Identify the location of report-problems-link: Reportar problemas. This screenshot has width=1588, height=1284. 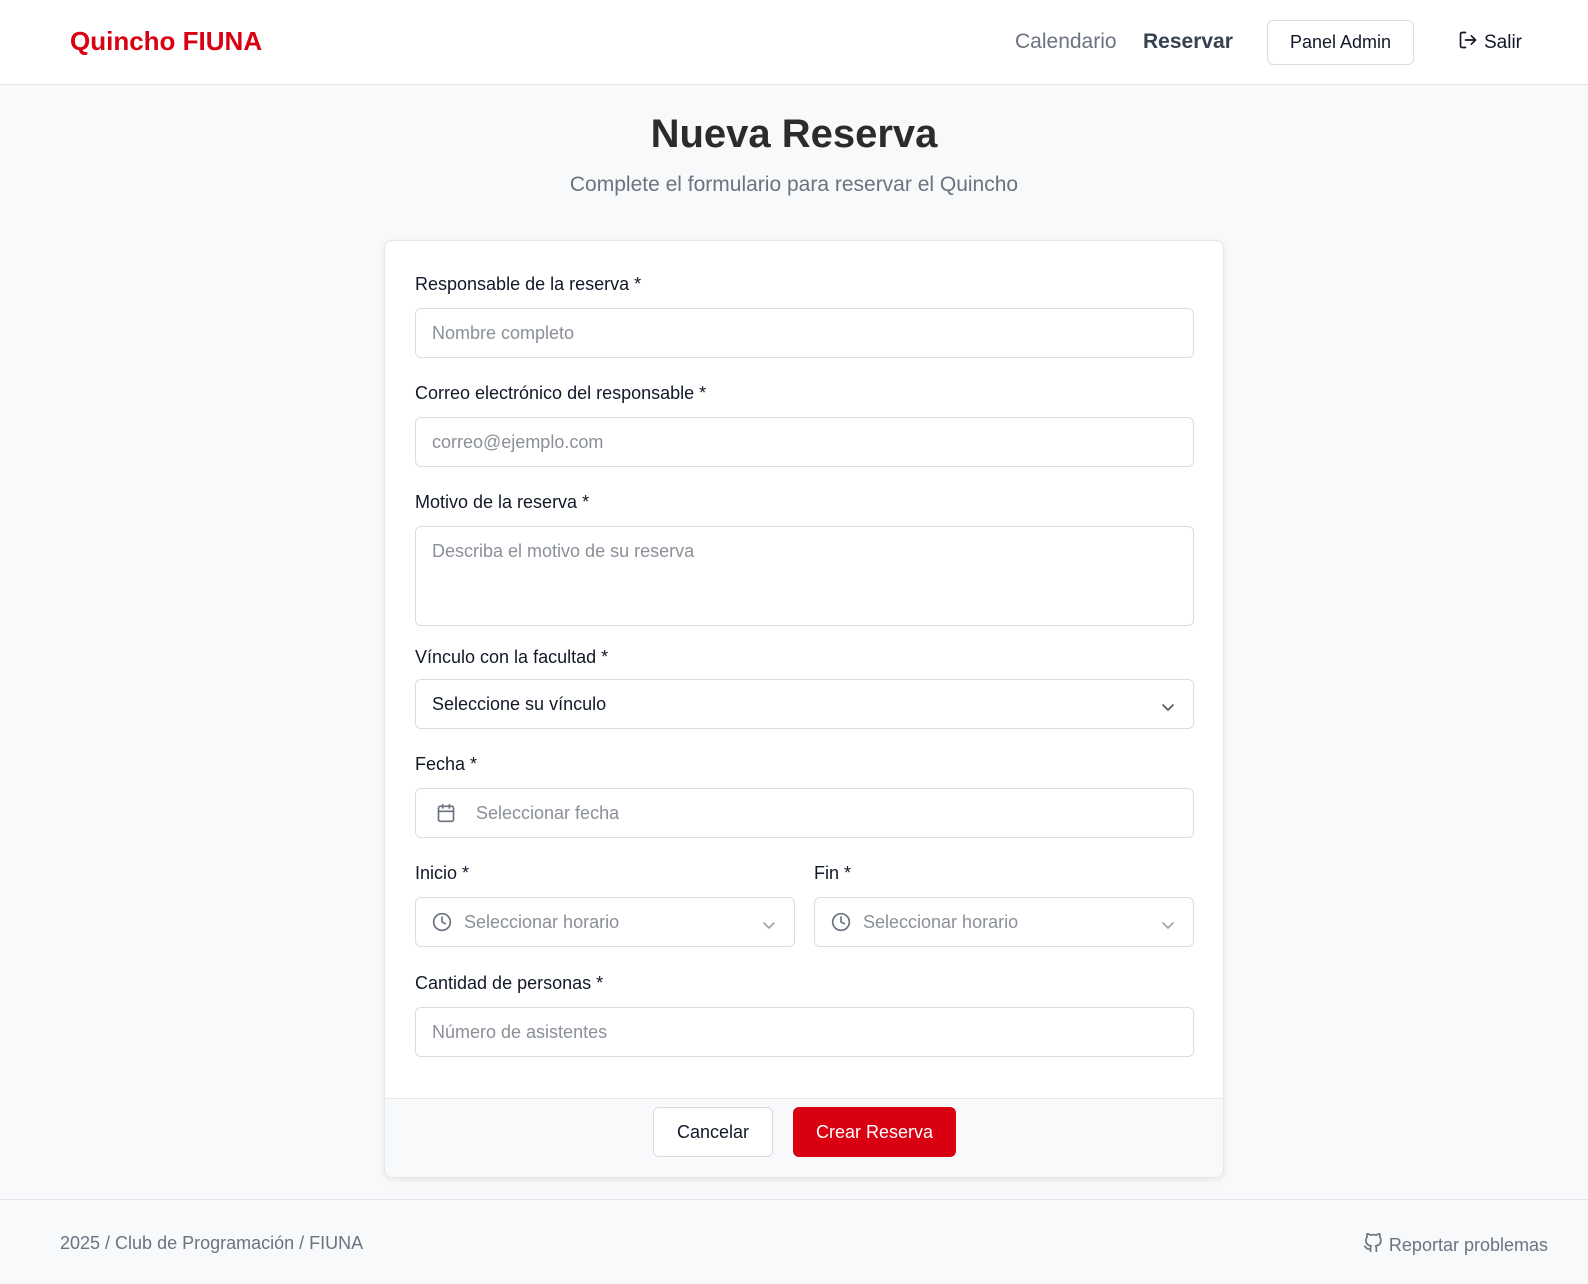
(1455, 1245).